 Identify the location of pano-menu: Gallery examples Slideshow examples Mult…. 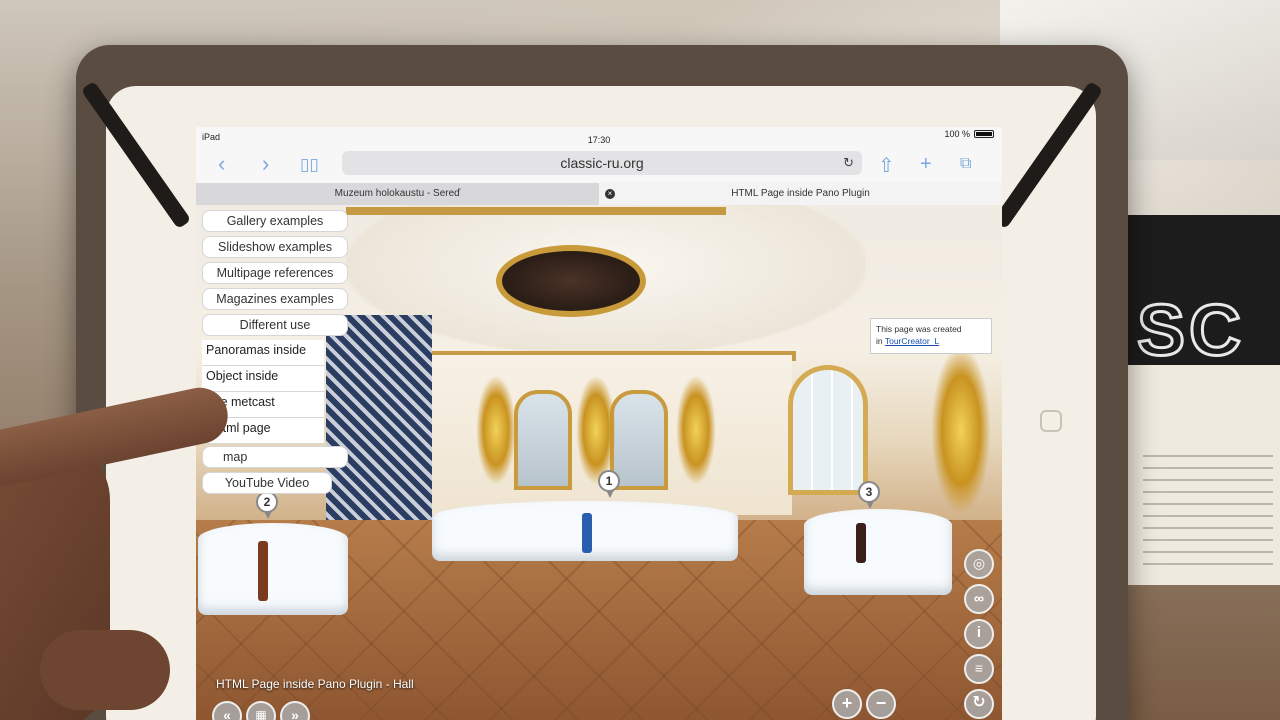
(277, 354).